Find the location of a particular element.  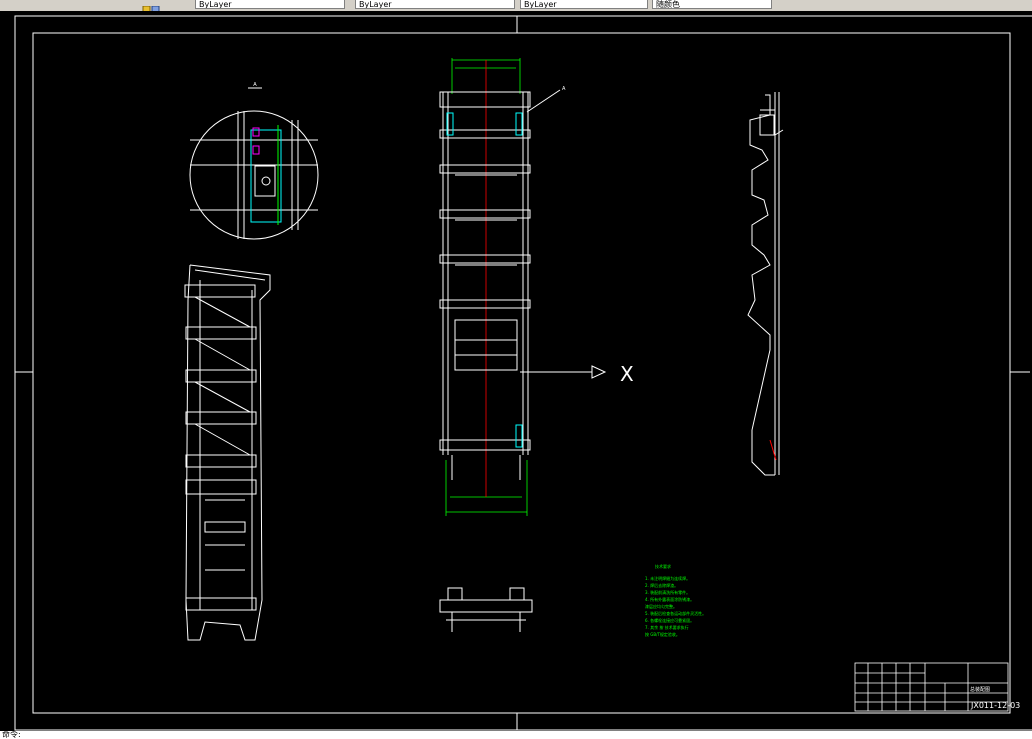

section-label: X is located at coordinates (627, 374).